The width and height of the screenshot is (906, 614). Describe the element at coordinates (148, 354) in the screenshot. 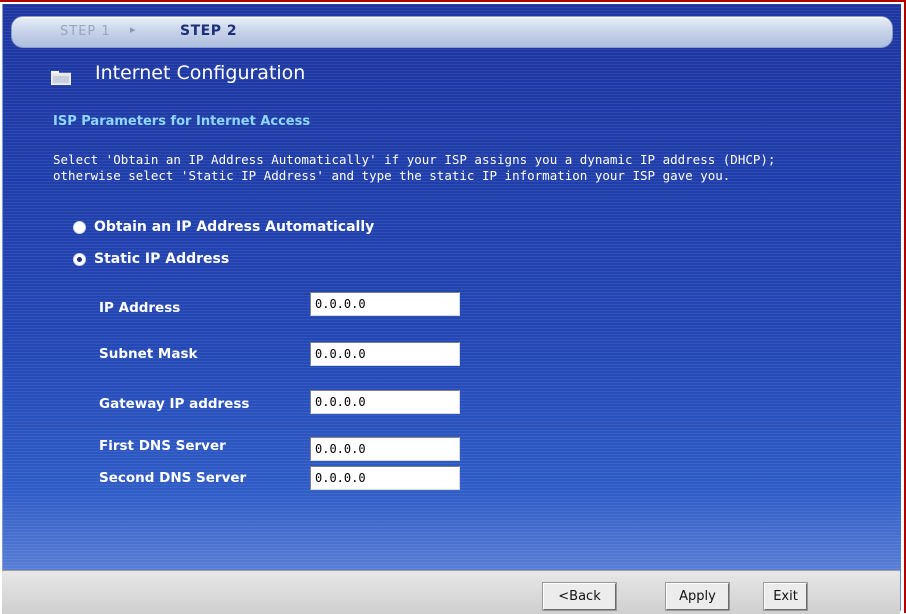

I see `subnet-mask-label: Subnet Mask` at that location.